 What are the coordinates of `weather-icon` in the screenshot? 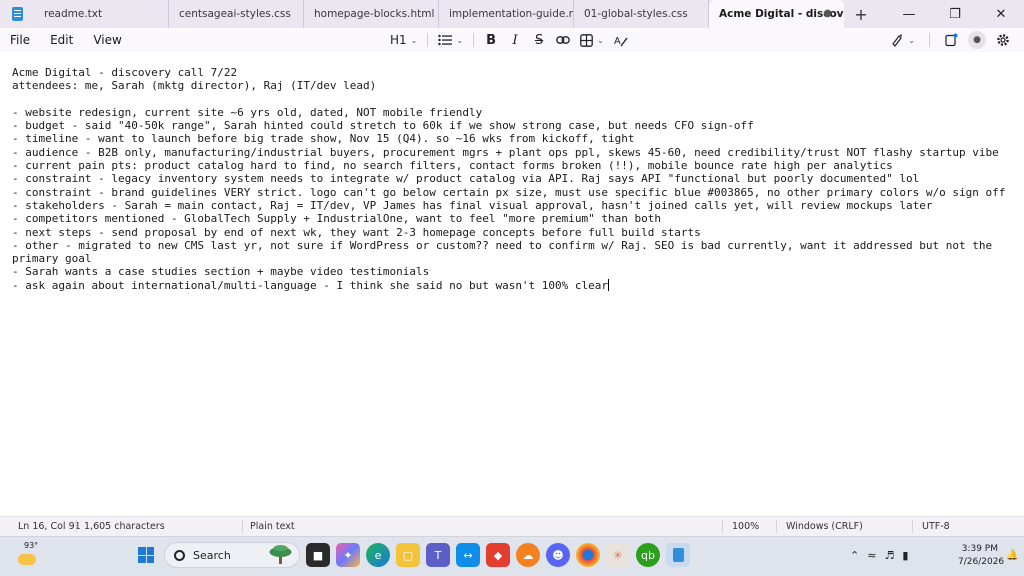 It's located at (27, 559).